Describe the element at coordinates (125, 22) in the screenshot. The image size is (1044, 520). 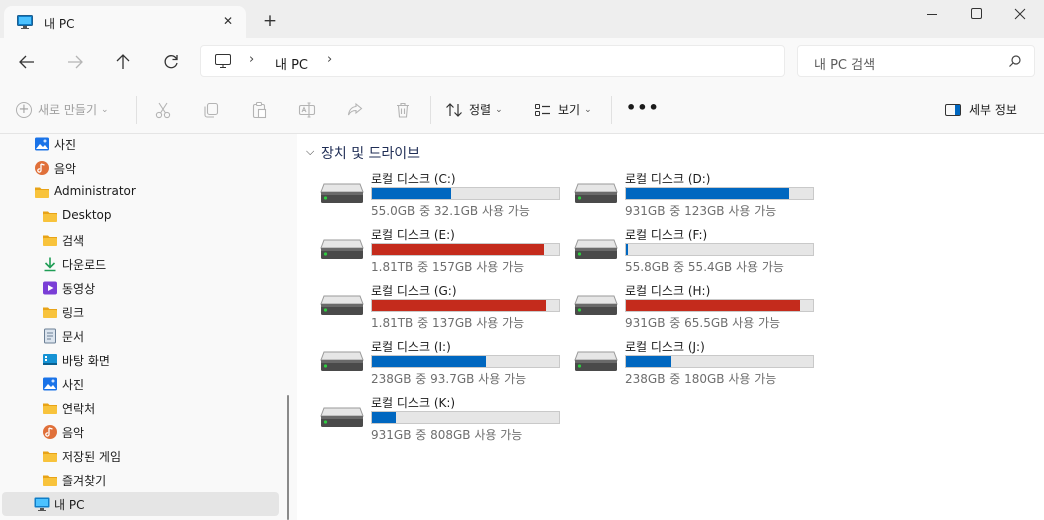
I see `tab-this-pc: 내 PC ✕` at that location.